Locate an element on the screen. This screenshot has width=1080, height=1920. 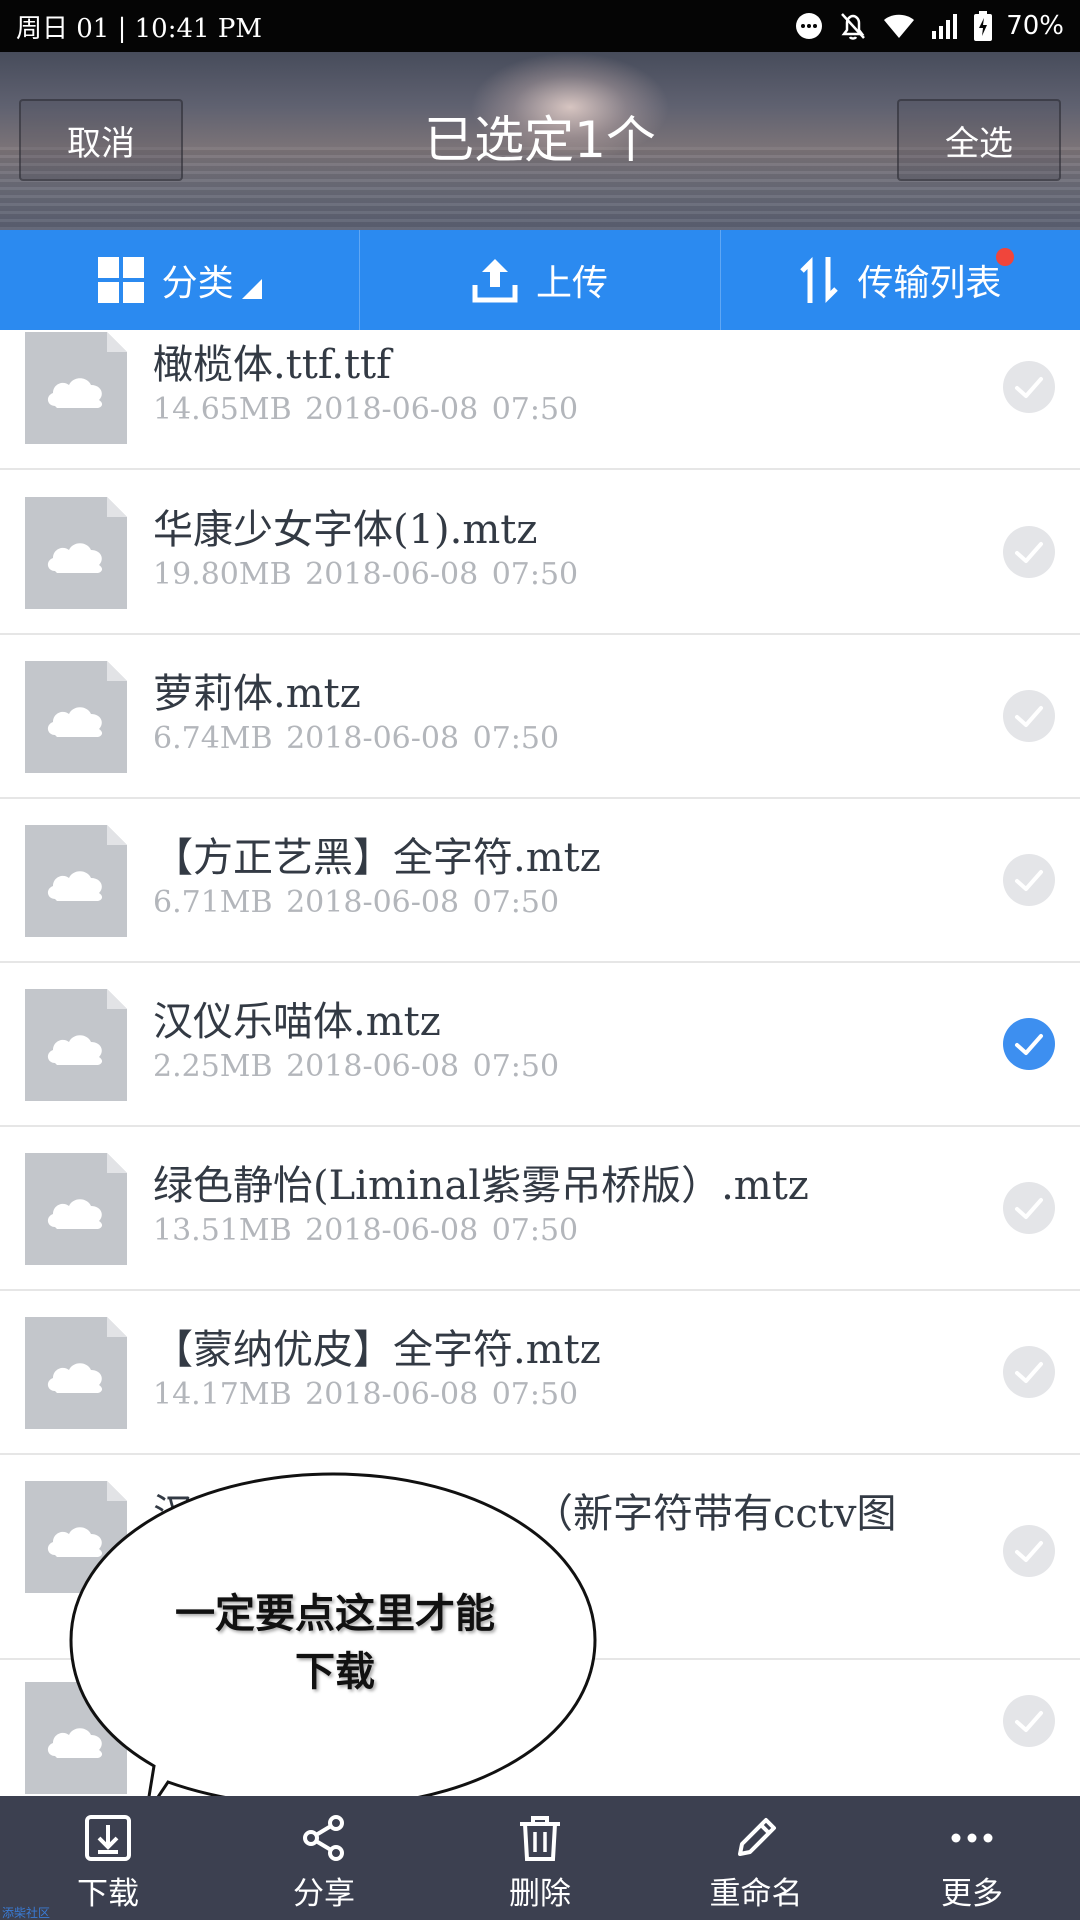
signal-icon is located at coordinates (945, 26).